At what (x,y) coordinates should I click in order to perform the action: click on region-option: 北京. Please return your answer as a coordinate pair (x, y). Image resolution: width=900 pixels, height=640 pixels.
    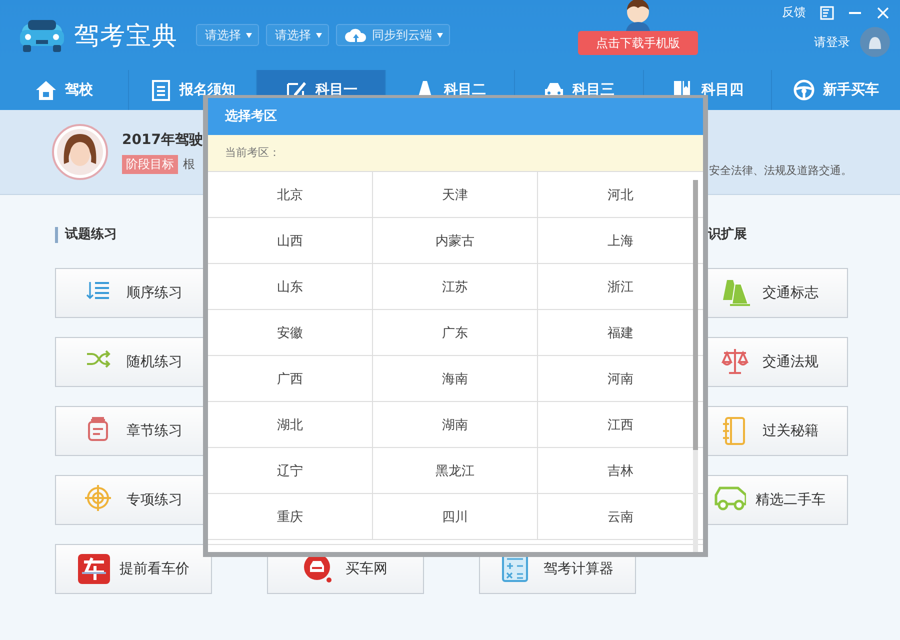
    Looking at the image, I should click on (290, 195).